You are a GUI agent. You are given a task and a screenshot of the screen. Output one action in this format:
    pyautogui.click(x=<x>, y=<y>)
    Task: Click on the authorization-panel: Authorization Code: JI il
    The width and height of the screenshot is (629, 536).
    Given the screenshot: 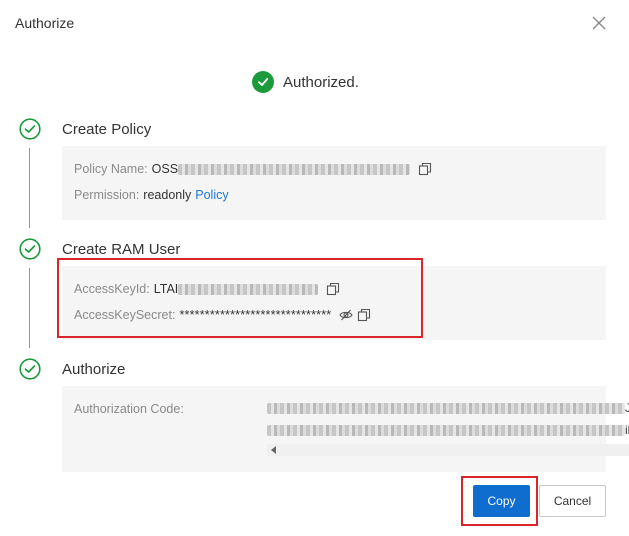 What is the action you would take?
    pyautogui.click(x=345, y=429)
    